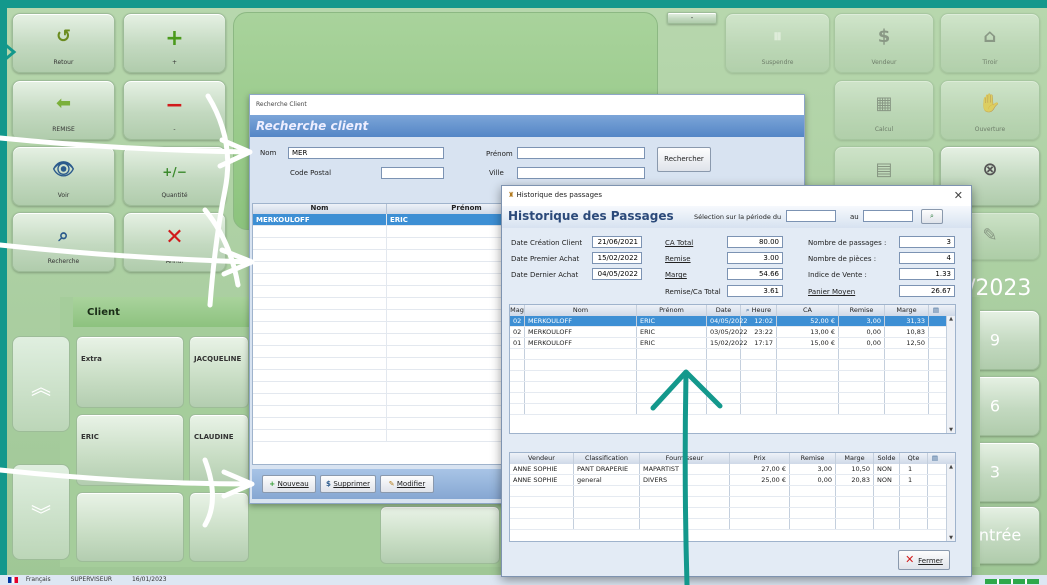 The width and height of the screenshot is (1047, 585). I want to click on remise-ca-label: Remise/Ca Total, so click(693, 292).